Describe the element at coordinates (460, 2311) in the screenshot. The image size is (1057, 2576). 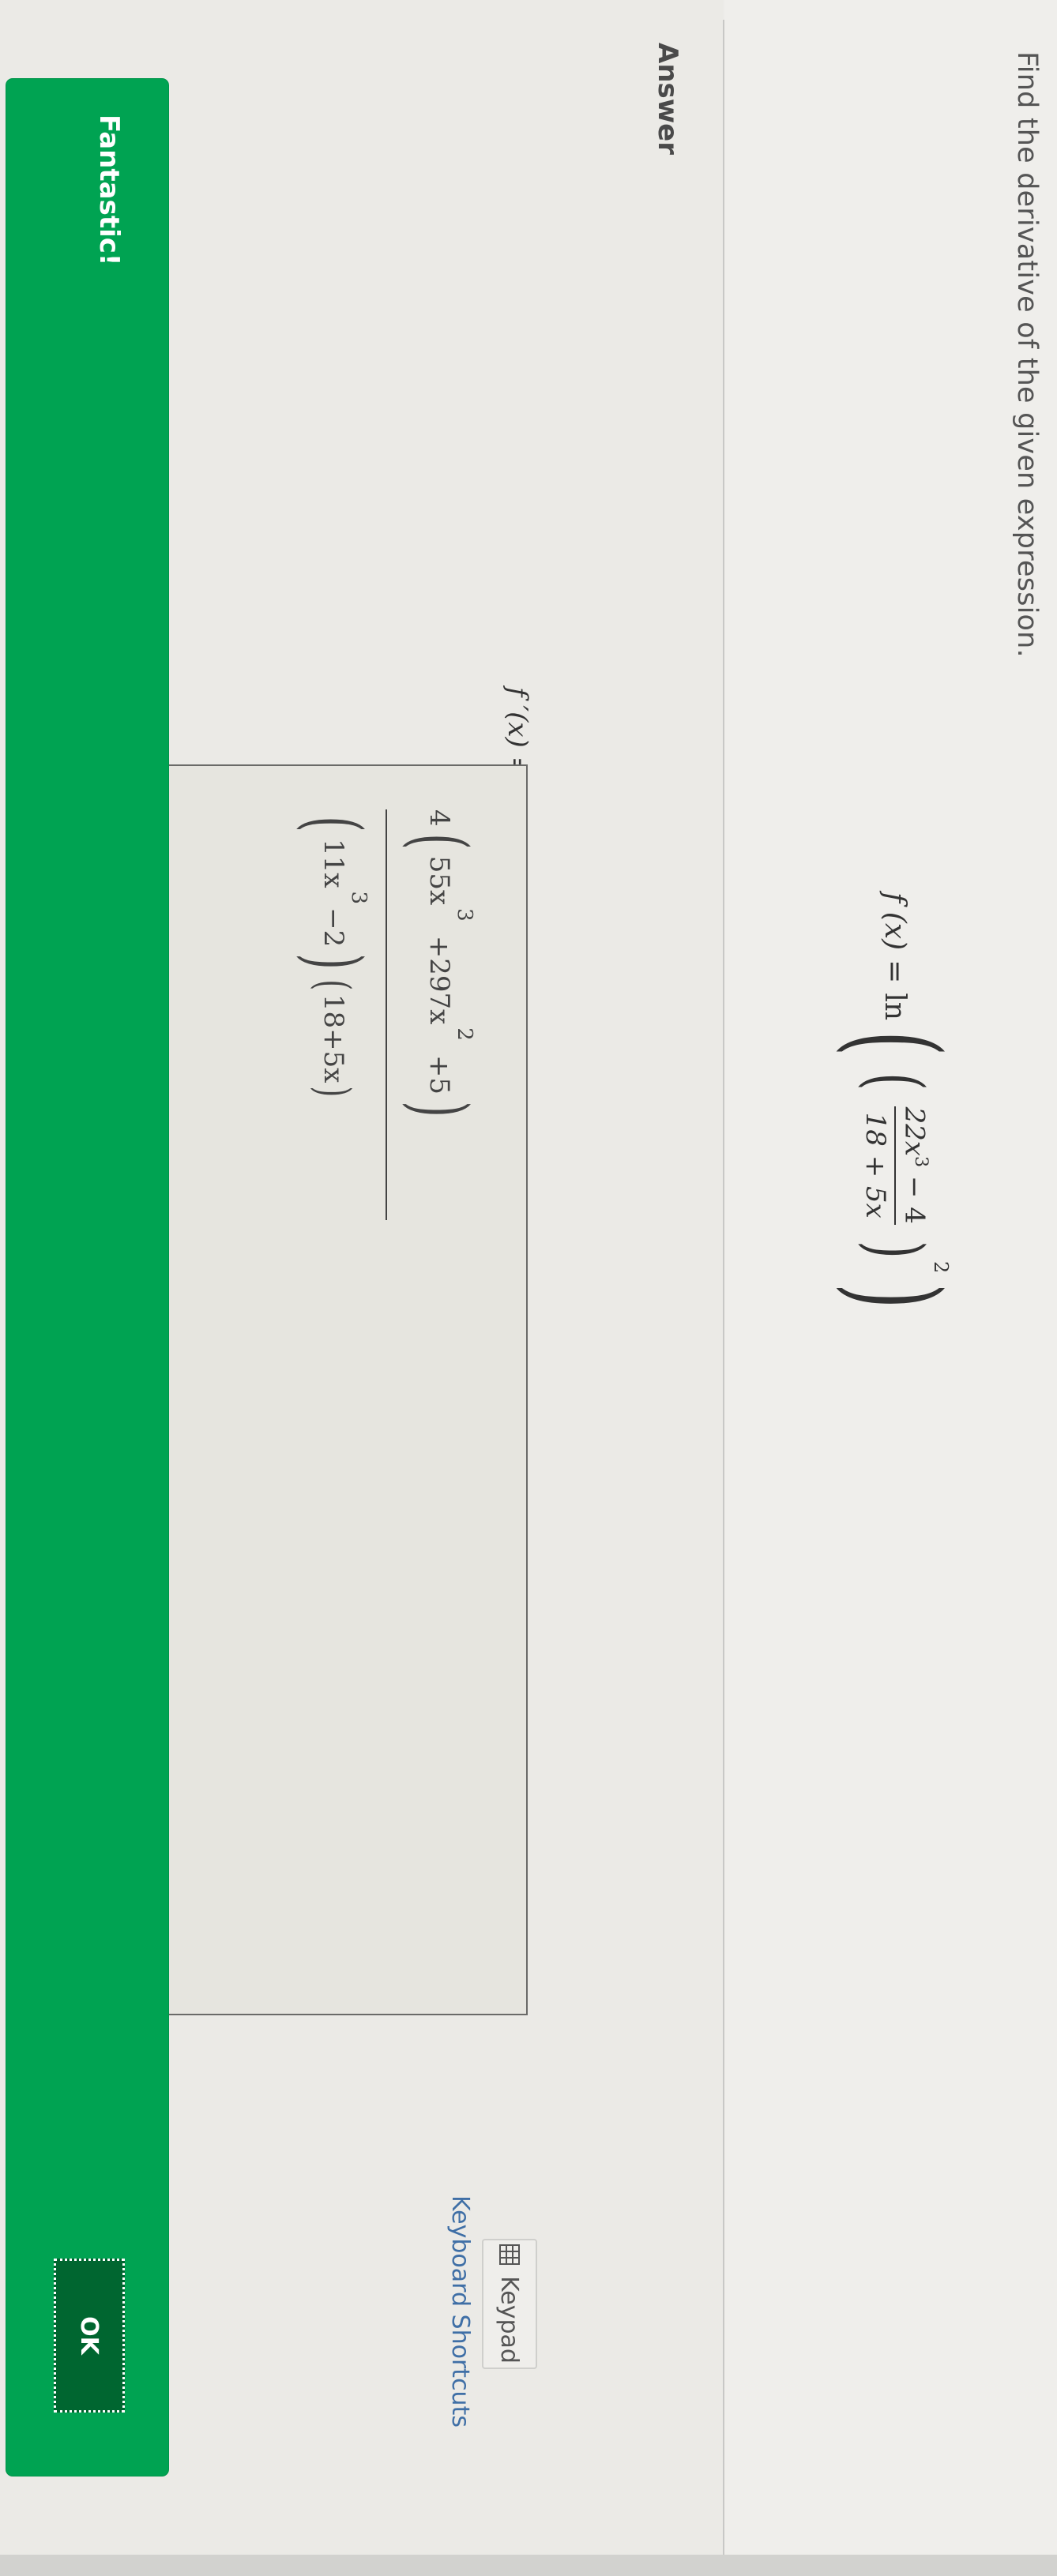
I see `keyboard-shortcuts-link: Keyboard Shortcuts` at that location.